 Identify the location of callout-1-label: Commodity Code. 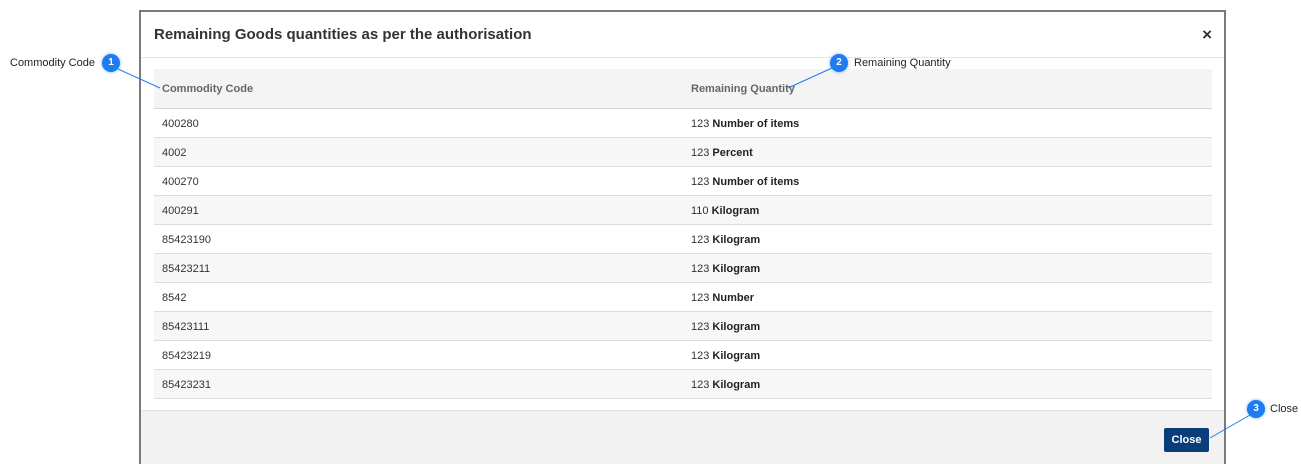
(52, 63).